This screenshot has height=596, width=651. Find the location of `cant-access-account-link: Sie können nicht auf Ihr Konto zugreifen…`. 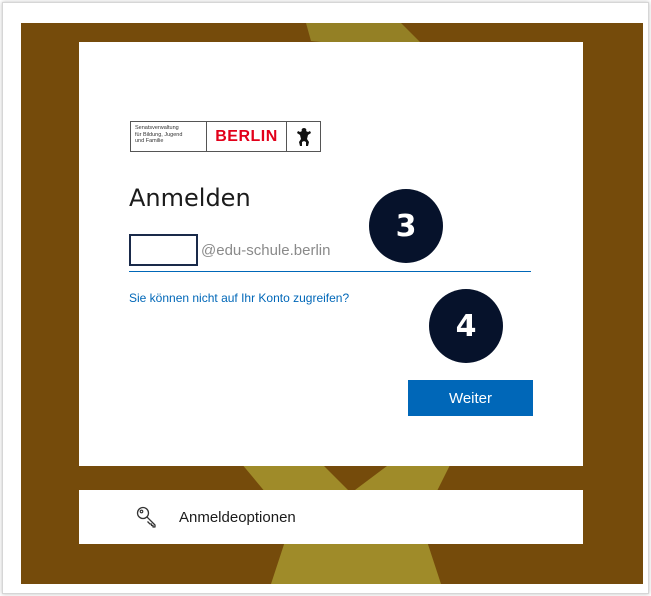

cant-access-account-link: Sie können nicht auf Ihr Konto zugreifen… is located at coordinates (239, 298).